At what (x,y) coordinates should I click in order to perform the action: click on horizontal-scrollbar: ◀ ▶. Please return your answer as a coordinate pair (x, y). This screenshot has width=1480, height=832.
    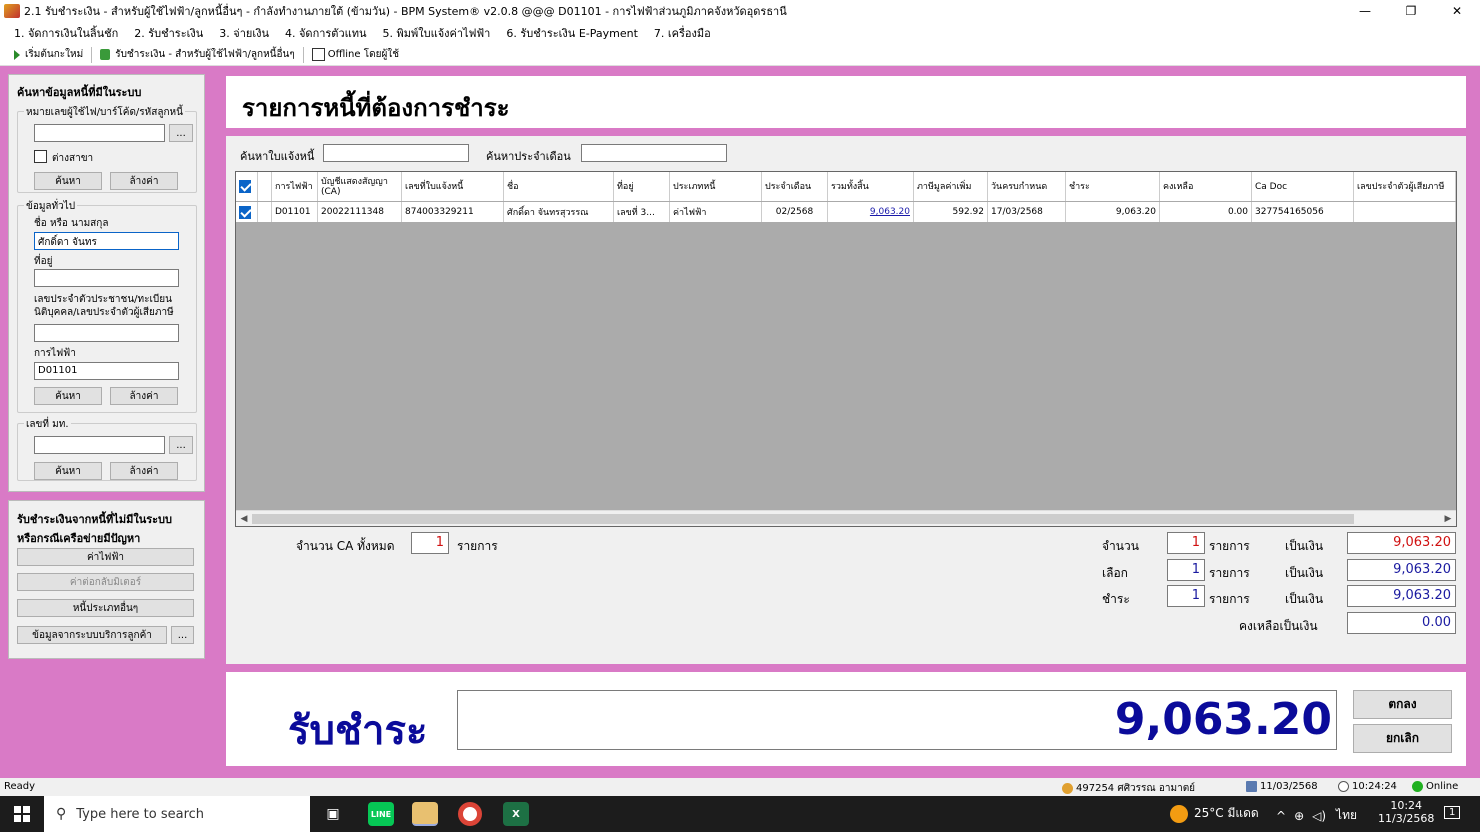
    Looking at the image, I should click on (846, 518).